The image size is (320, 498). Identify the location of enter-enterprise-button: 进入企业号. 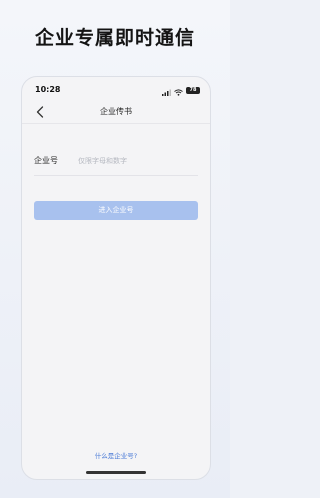
(116, 210).